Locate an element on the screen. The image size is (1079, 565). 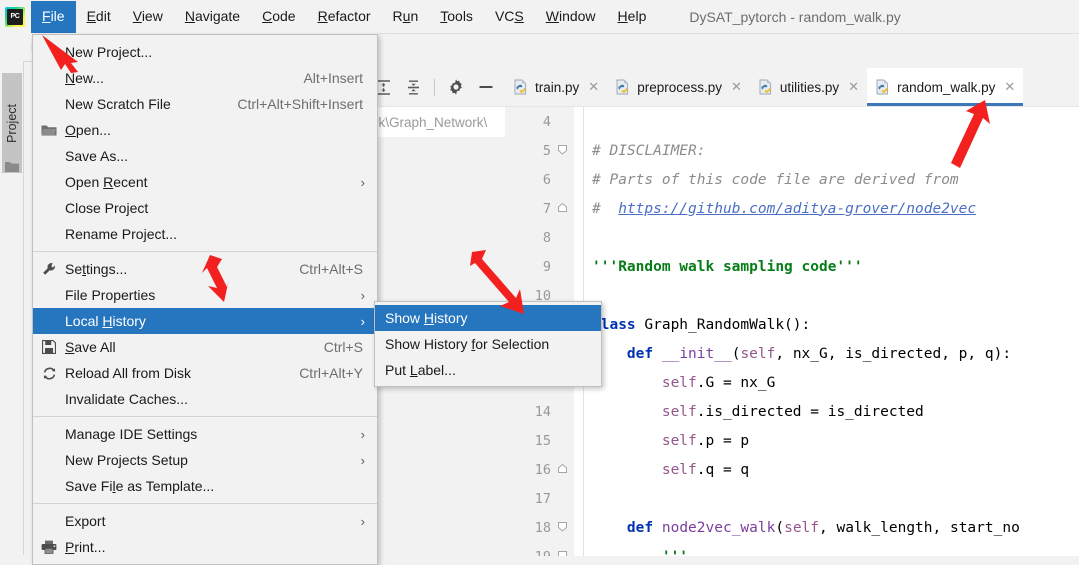
menu-refactor: Refactor is located at coordinates (344, 17).